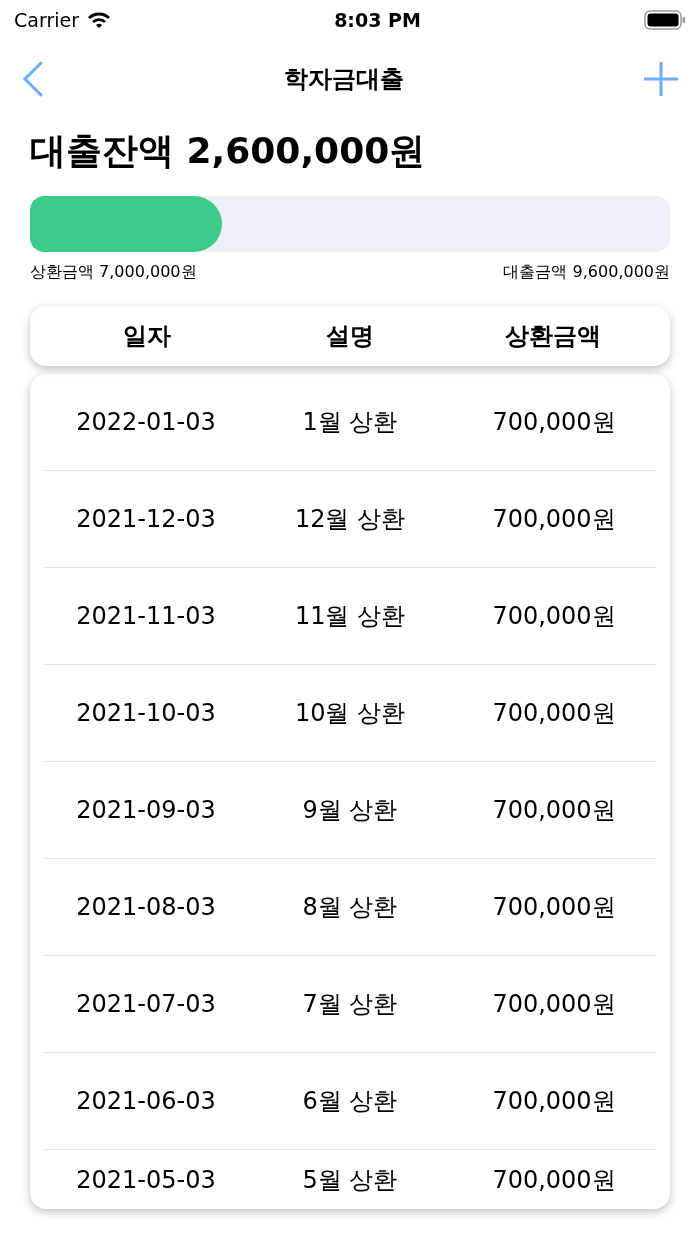 Image resolution: width=700 pixels, height=1244 pixels. I want to click on column-header: 일자, so click(147, 336).